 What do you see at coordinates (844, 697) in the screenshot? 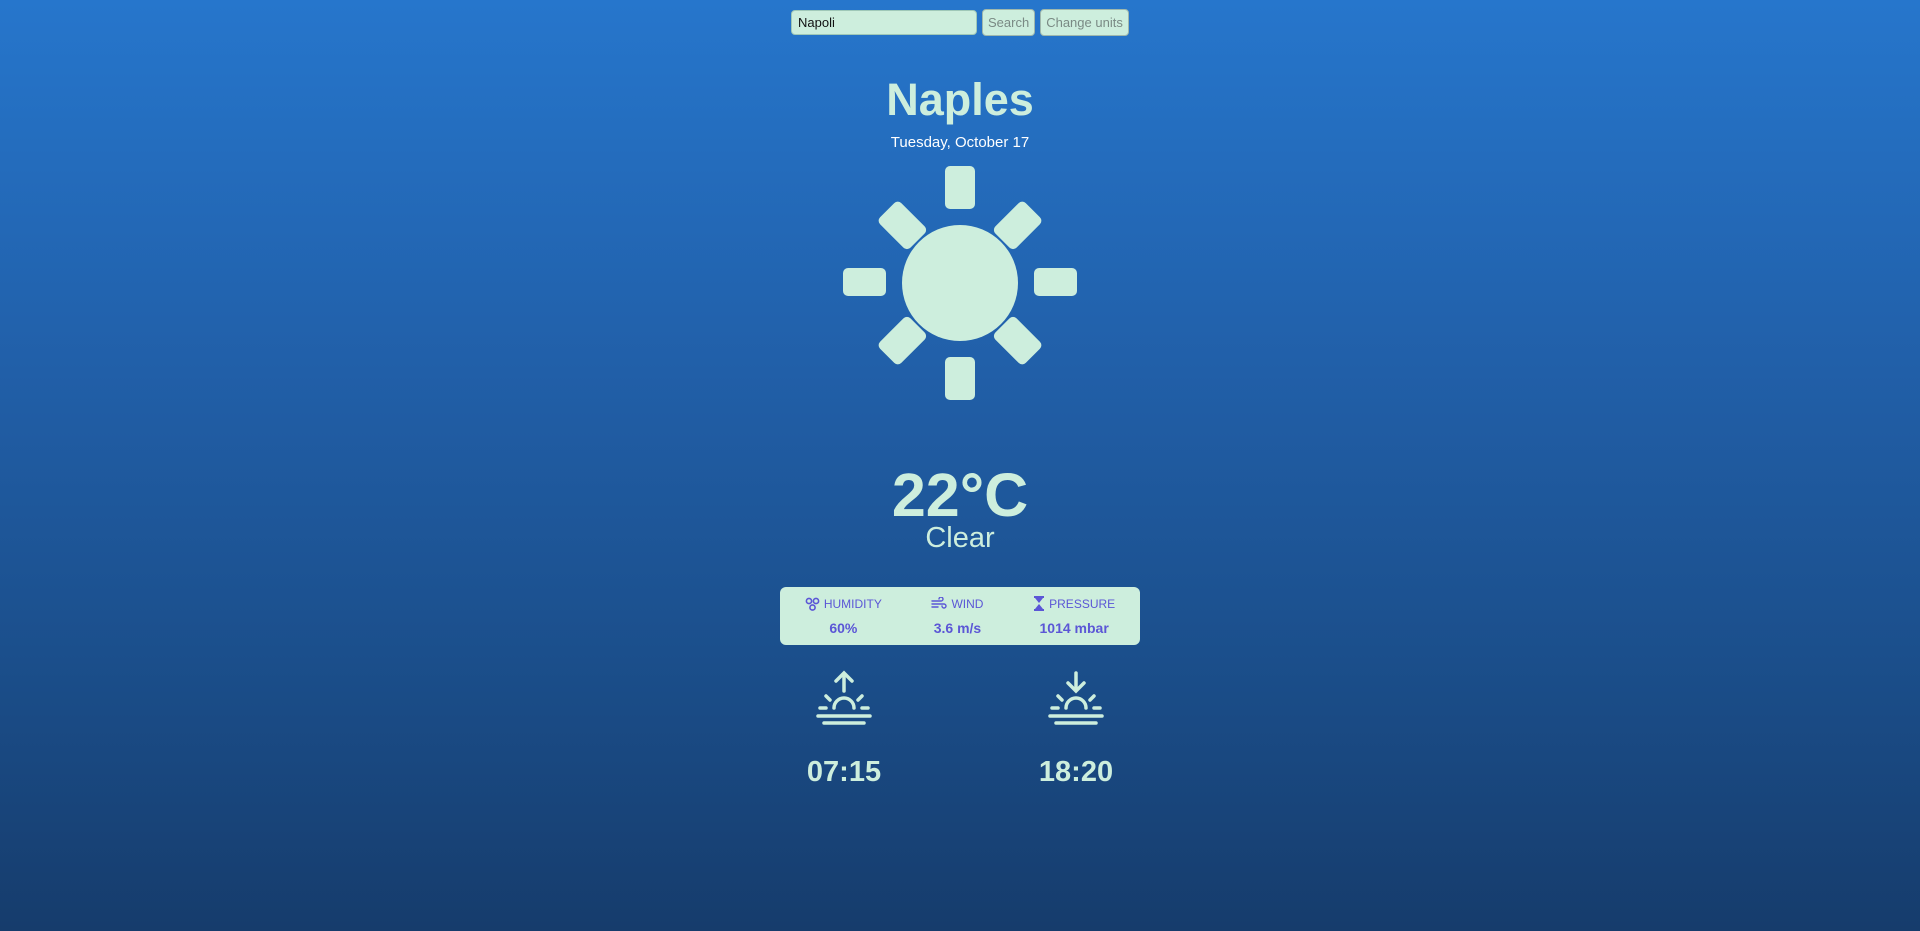
I see `sunrise-icon` at bounding box center [844, 697].